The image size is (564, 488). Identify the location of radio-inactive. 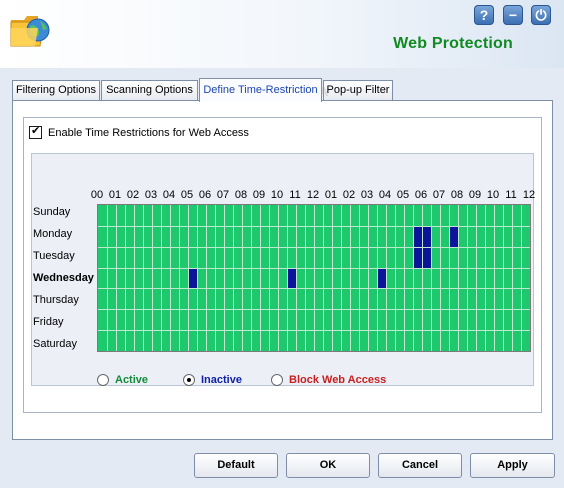
(189, 380).